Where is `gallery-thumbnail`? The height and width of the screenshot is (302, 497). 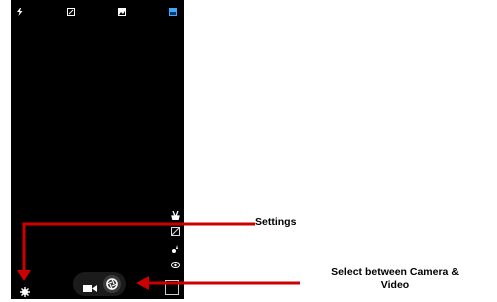
gallery-thumbnail is located at coordinates (172, 287).